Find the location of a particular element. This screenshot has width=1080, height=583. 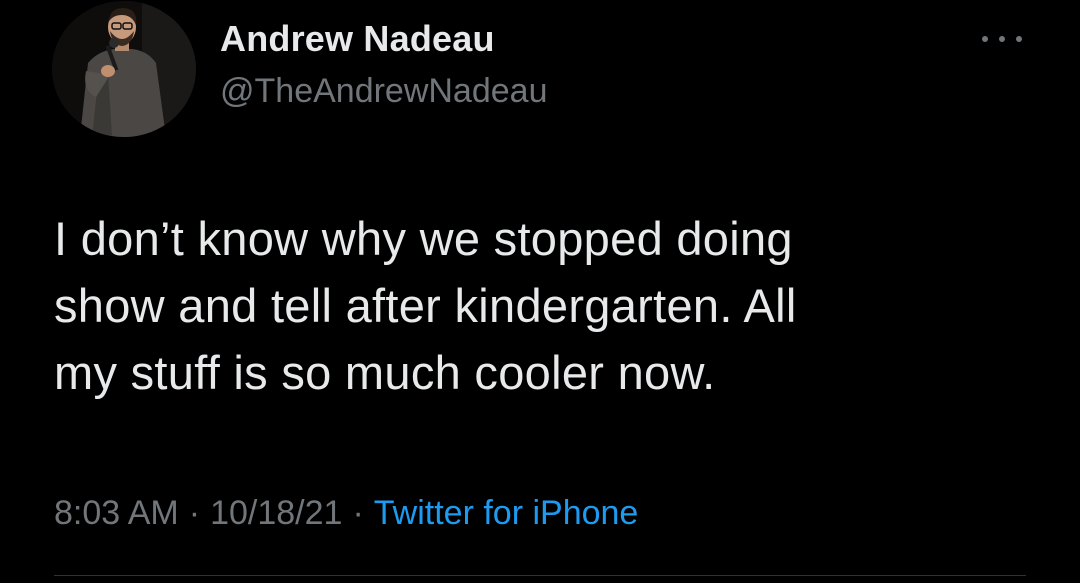

divider is located at coordinates (540, 575).